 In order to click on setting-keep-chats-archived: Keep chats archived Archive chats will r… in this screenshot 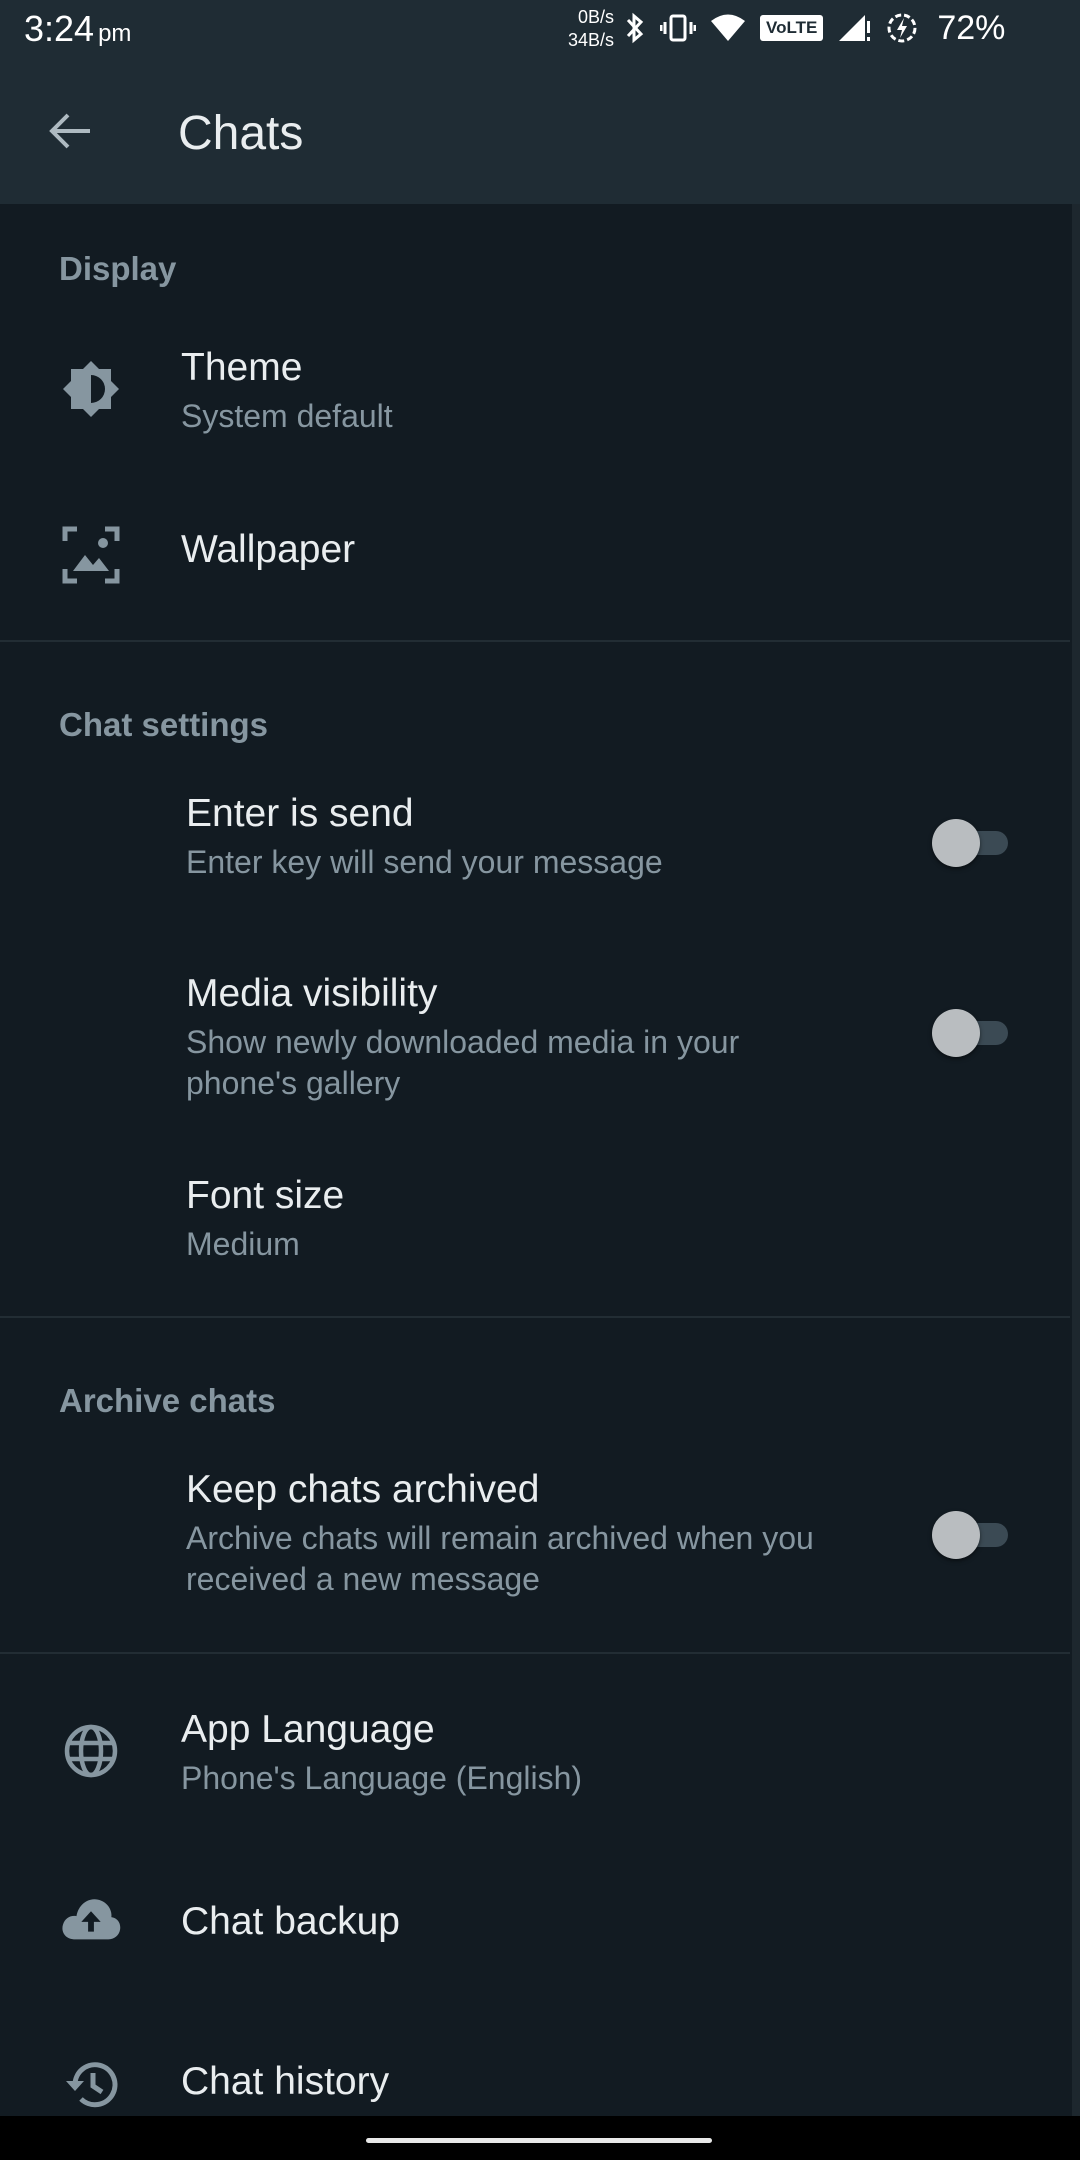, I will do `click(535, 1547)`.